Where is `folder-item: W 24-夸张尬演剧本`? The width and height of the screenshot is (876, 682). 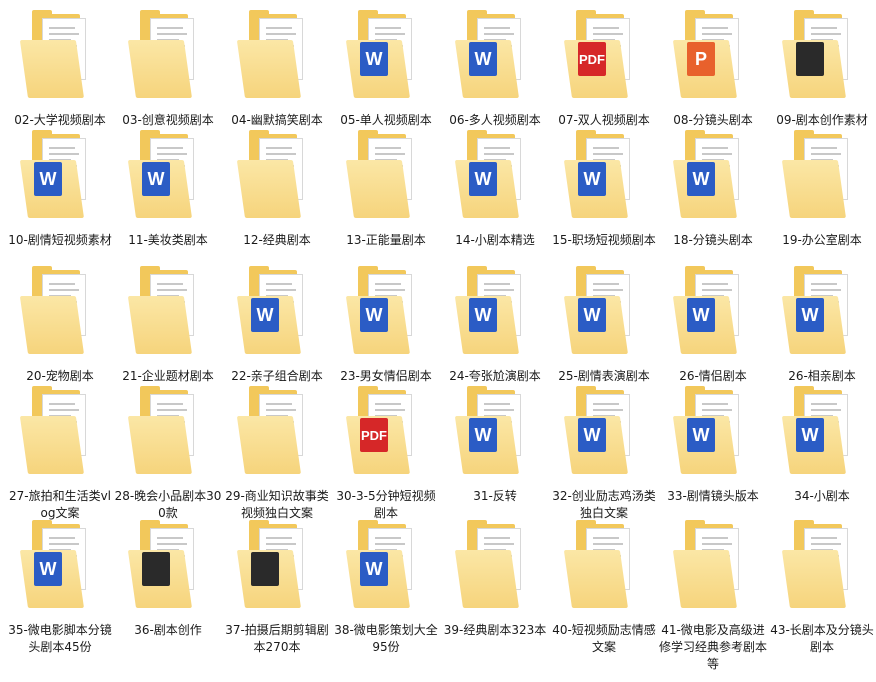
folder-item: W 24-夸张尬演剧本 is located at coordinates (495, 325).